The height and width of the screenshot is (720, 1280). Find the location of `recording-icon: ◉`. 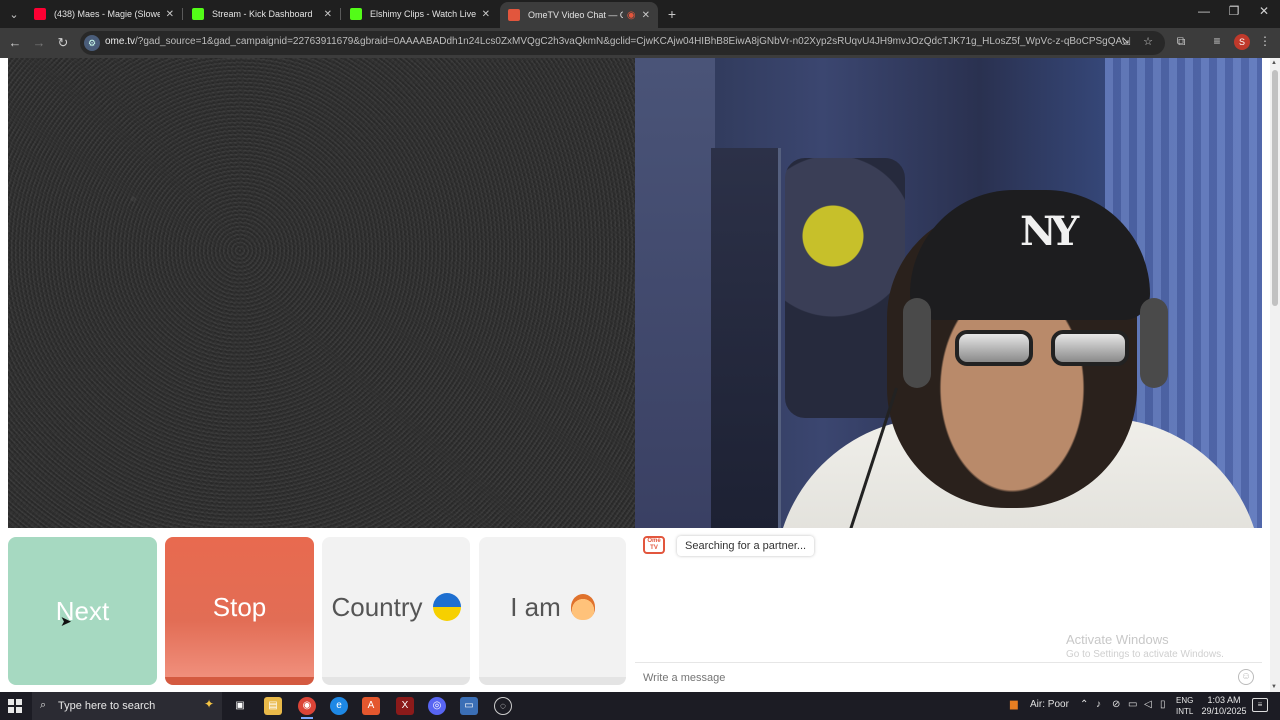

recording-icon: ◉ is located at coordinates (631, 15).